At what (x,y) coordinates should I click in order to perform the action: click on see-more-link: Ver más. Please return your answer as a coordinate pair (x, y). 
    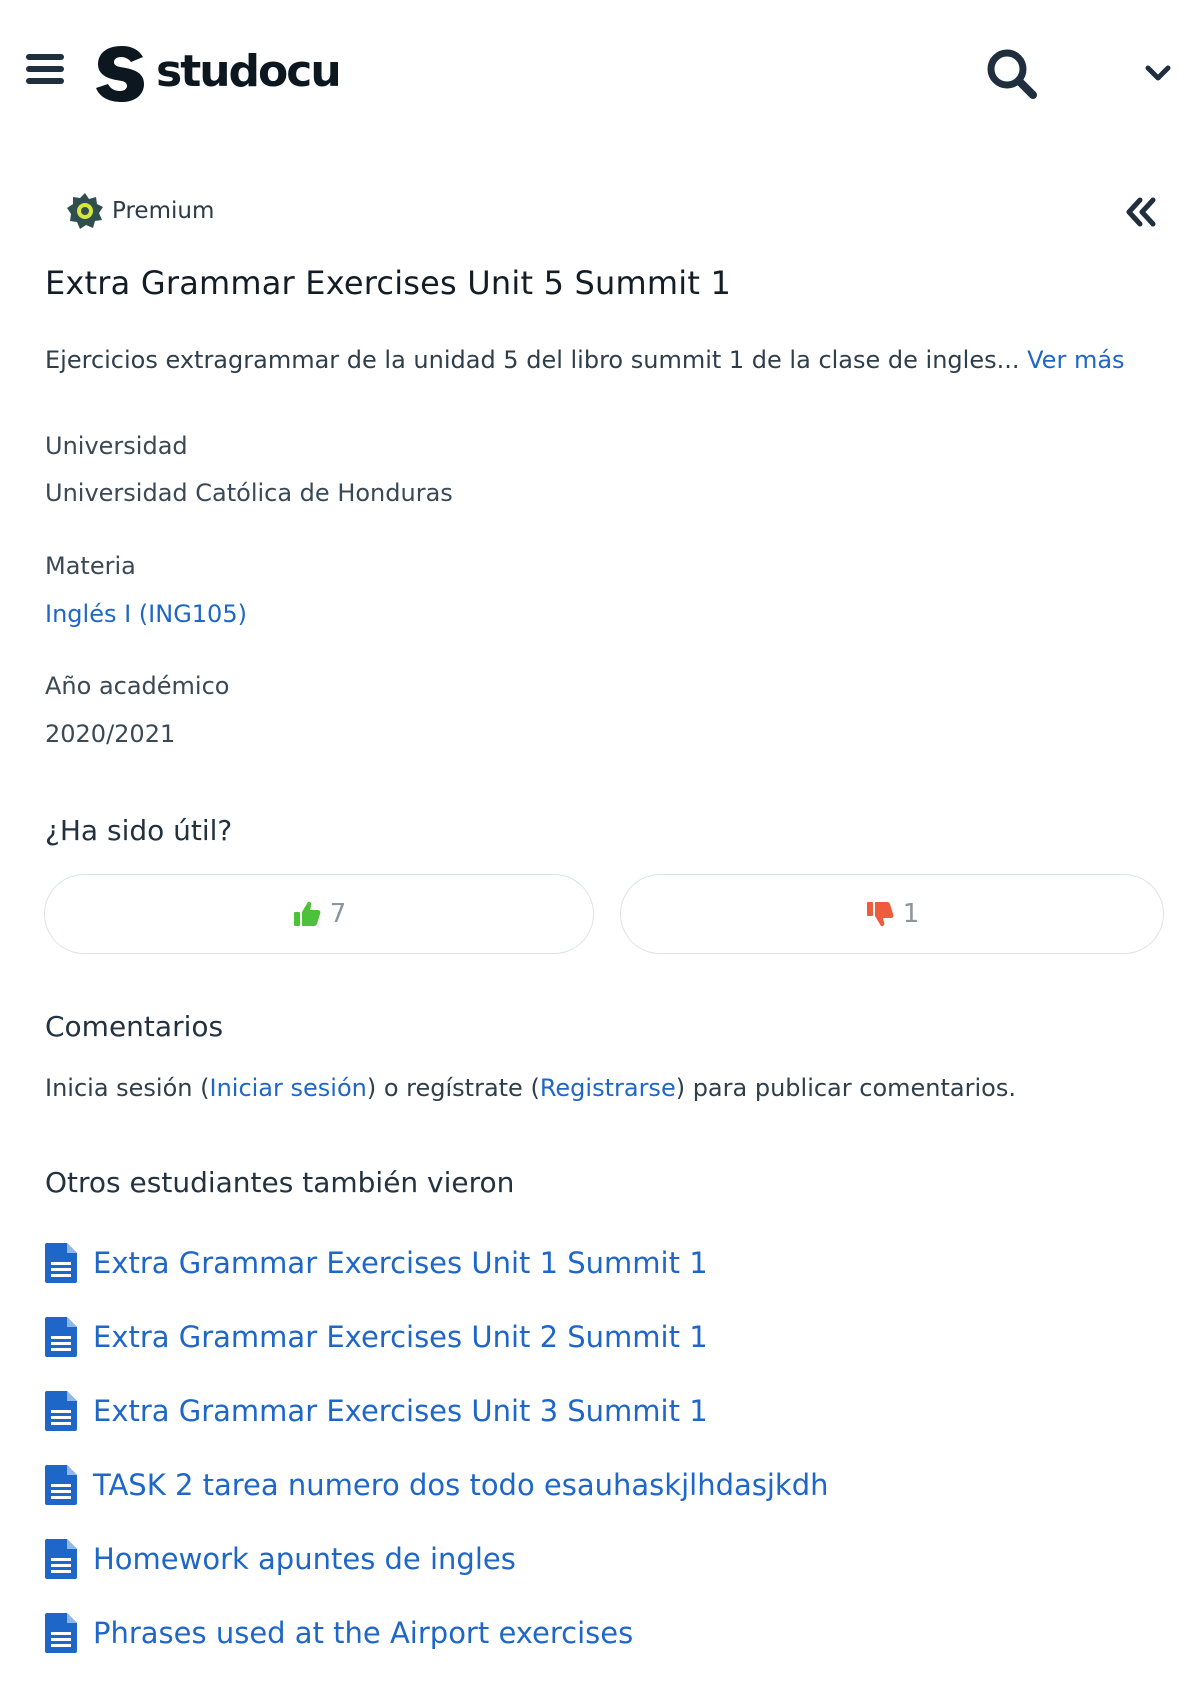
    Looking at the image, I should click on (1075, 360).